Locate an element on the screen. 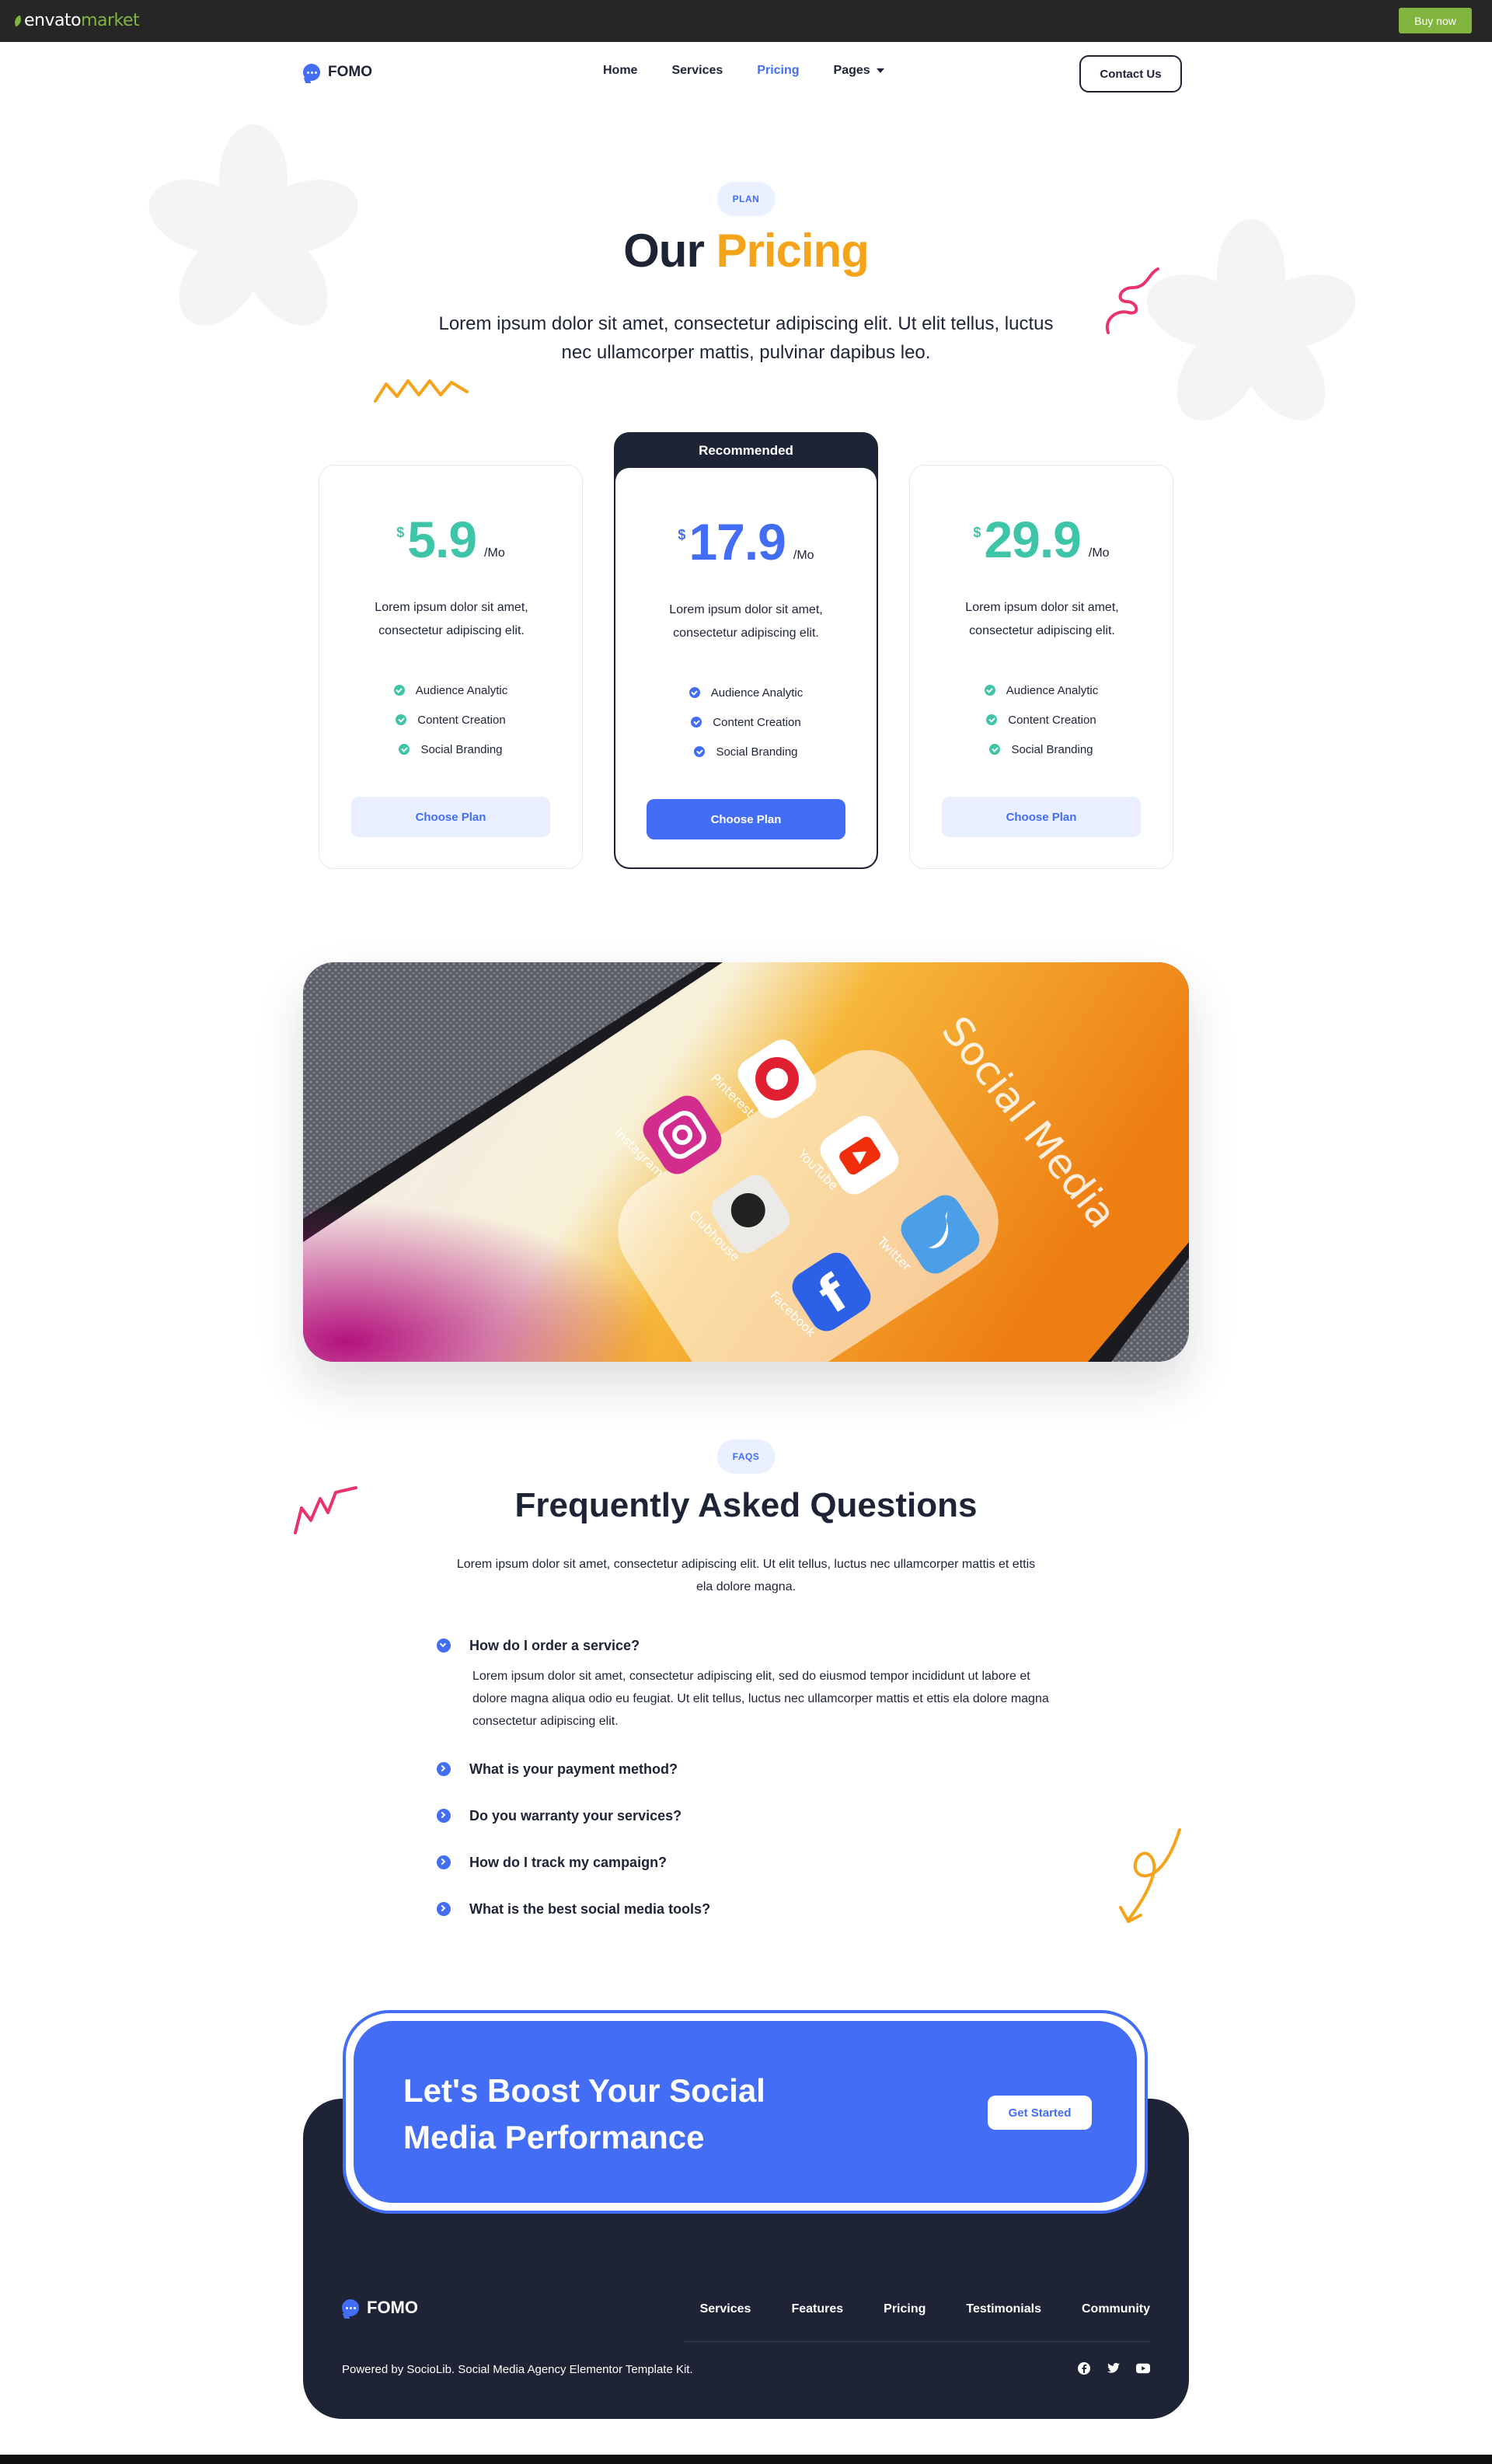 This screenshot has height=2464, width=1492. footer-link-community: Community is located at coordinates (1116, 2309).